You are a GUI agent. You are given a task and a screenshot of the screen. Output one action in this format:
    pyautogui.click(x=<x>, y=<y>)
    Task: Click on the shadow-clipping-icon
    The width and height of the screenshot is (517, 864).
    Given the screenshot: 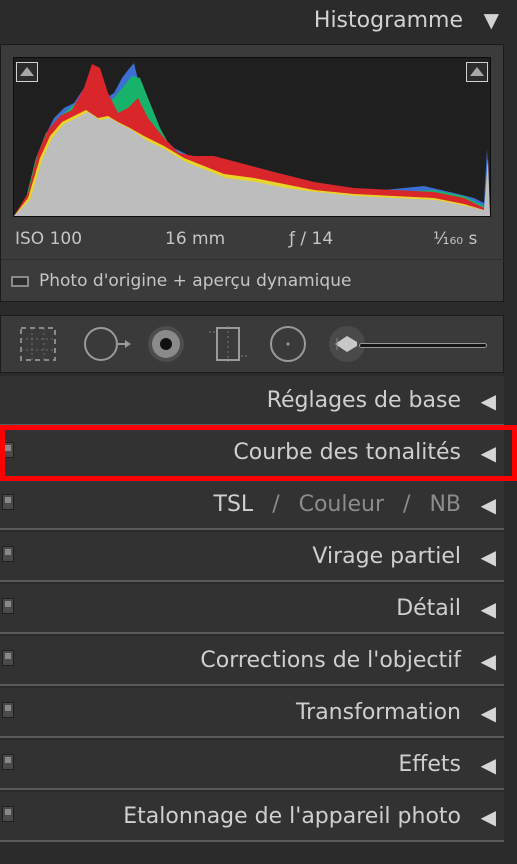 What is the action you would take?
    pyautogui.click(x=27, y=72)
    